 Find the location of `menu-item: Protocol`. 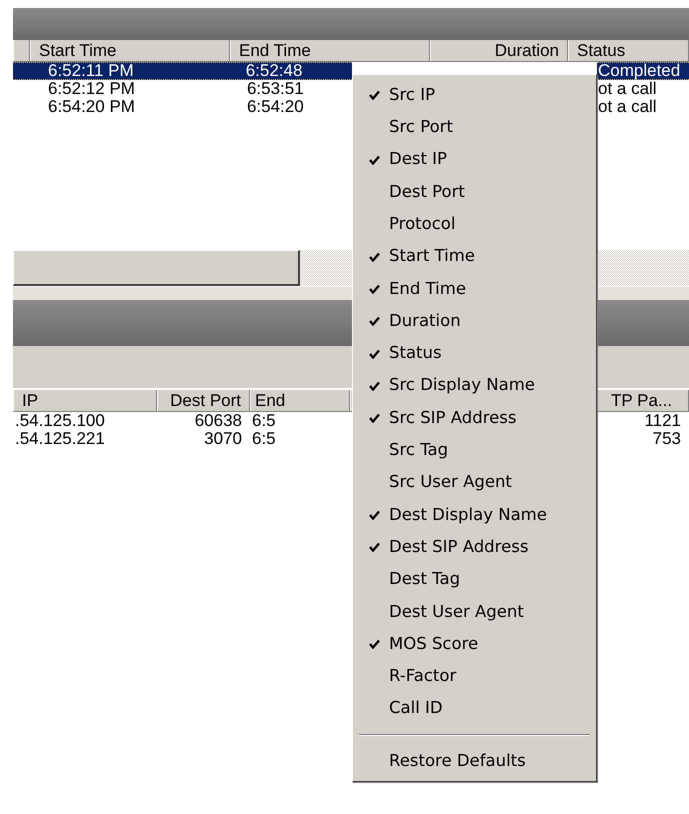

menu-item: Protocol is located at coordinates (474, 224).